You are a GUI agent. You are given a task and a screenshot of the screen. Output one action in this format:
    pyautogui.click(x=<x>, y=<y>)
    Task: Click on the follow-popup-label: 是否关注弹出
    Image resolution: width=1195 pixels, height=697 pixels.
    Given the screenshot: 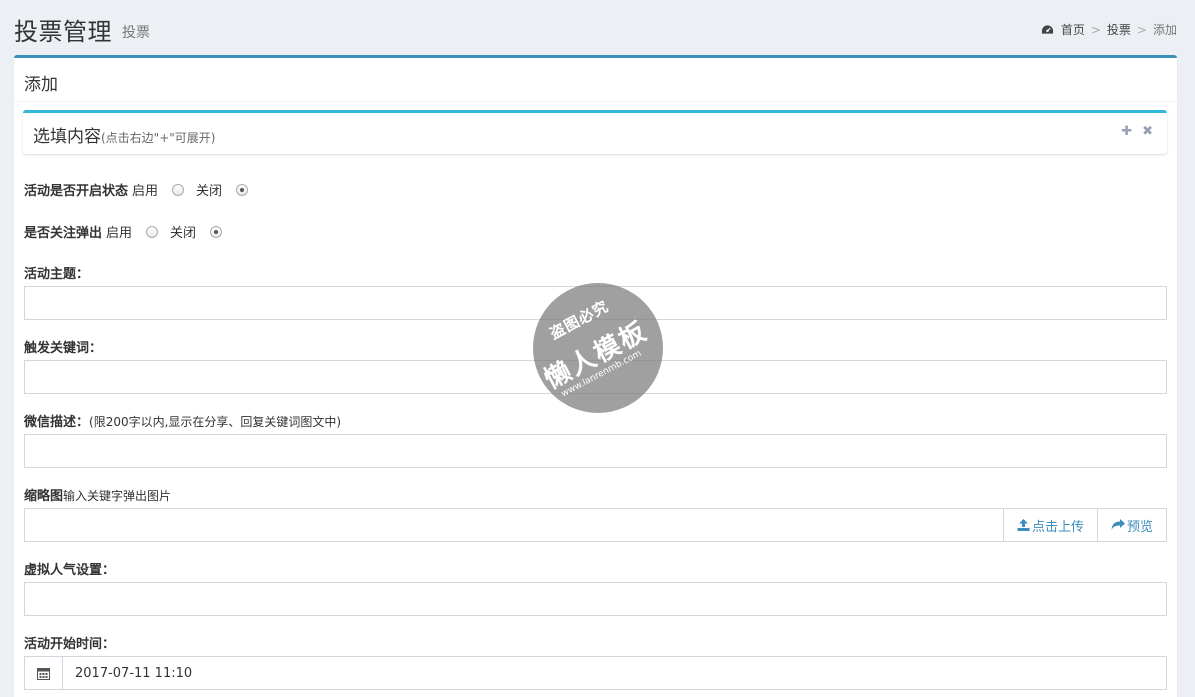 What is the action you would take?
    pyautogui.click(x=63, y=233)
    